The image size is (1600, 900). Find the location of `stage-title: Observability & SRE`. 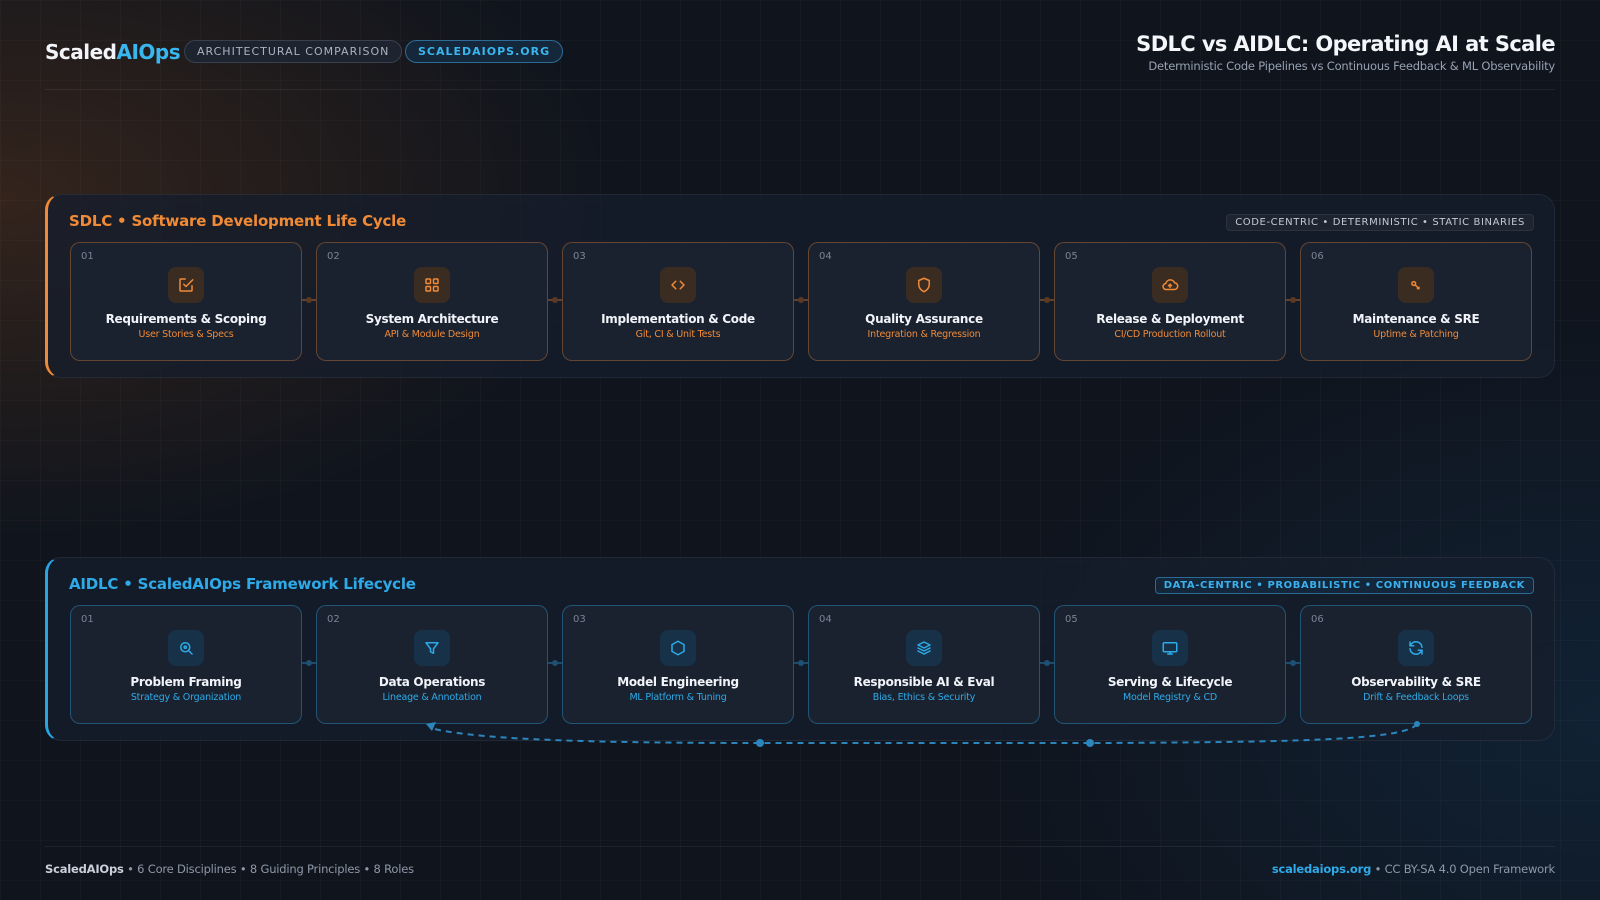

stage-title: Observability & SRE is located at coordinates (1416, 682).